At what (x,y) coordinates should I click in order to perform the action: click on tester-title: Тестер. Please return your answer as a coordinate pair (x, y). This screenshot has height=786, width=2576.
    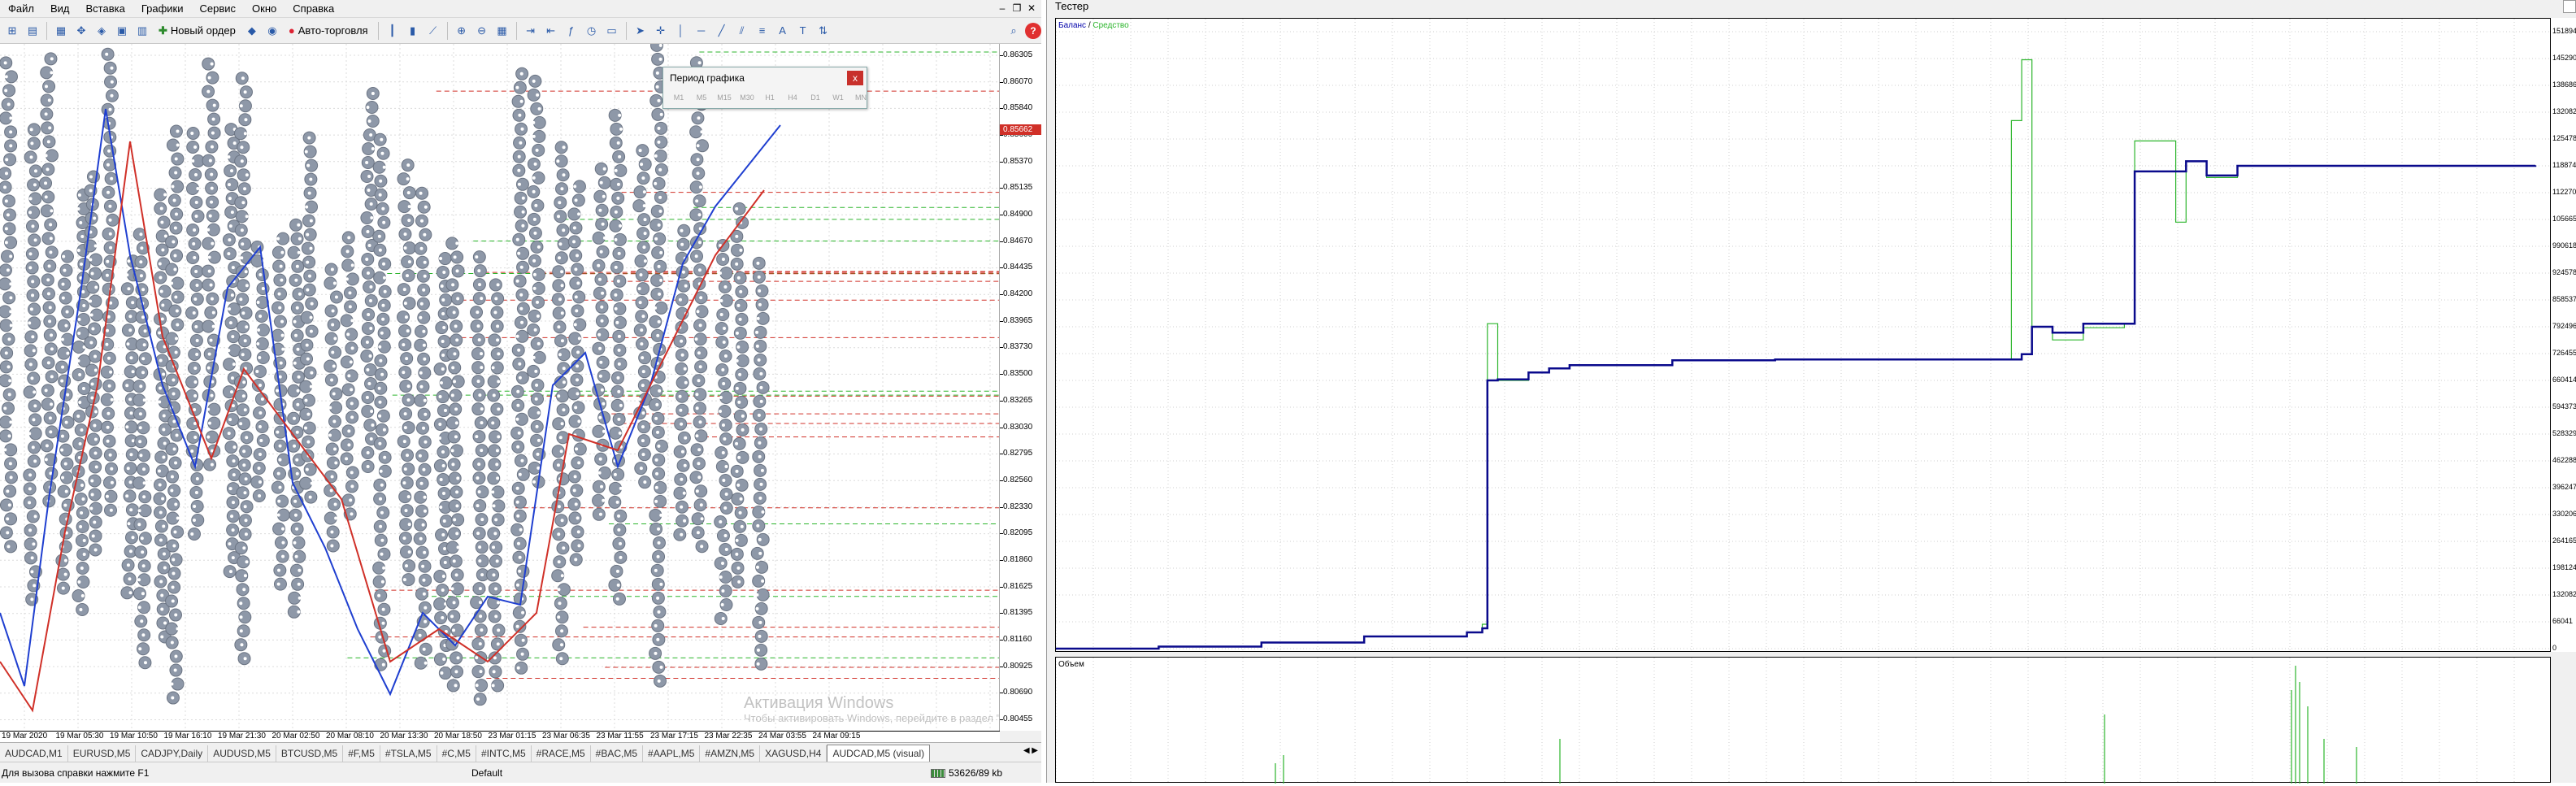
    Looking at the image, I should click on (1072, 6).